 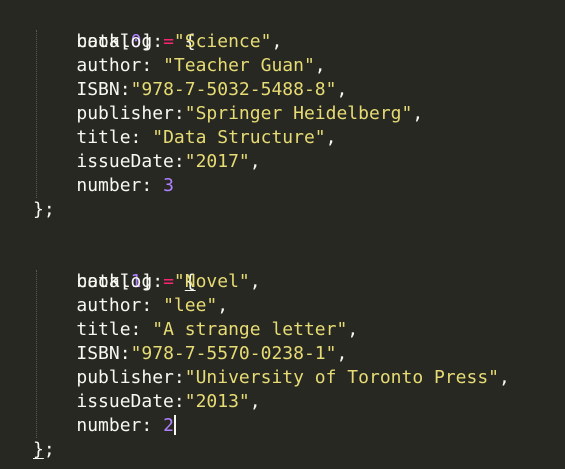 What do you see at coordinates (157, 42) in the screenshot?
I see `code-line: catalog: "Science",` at bounding box center [157, 42].